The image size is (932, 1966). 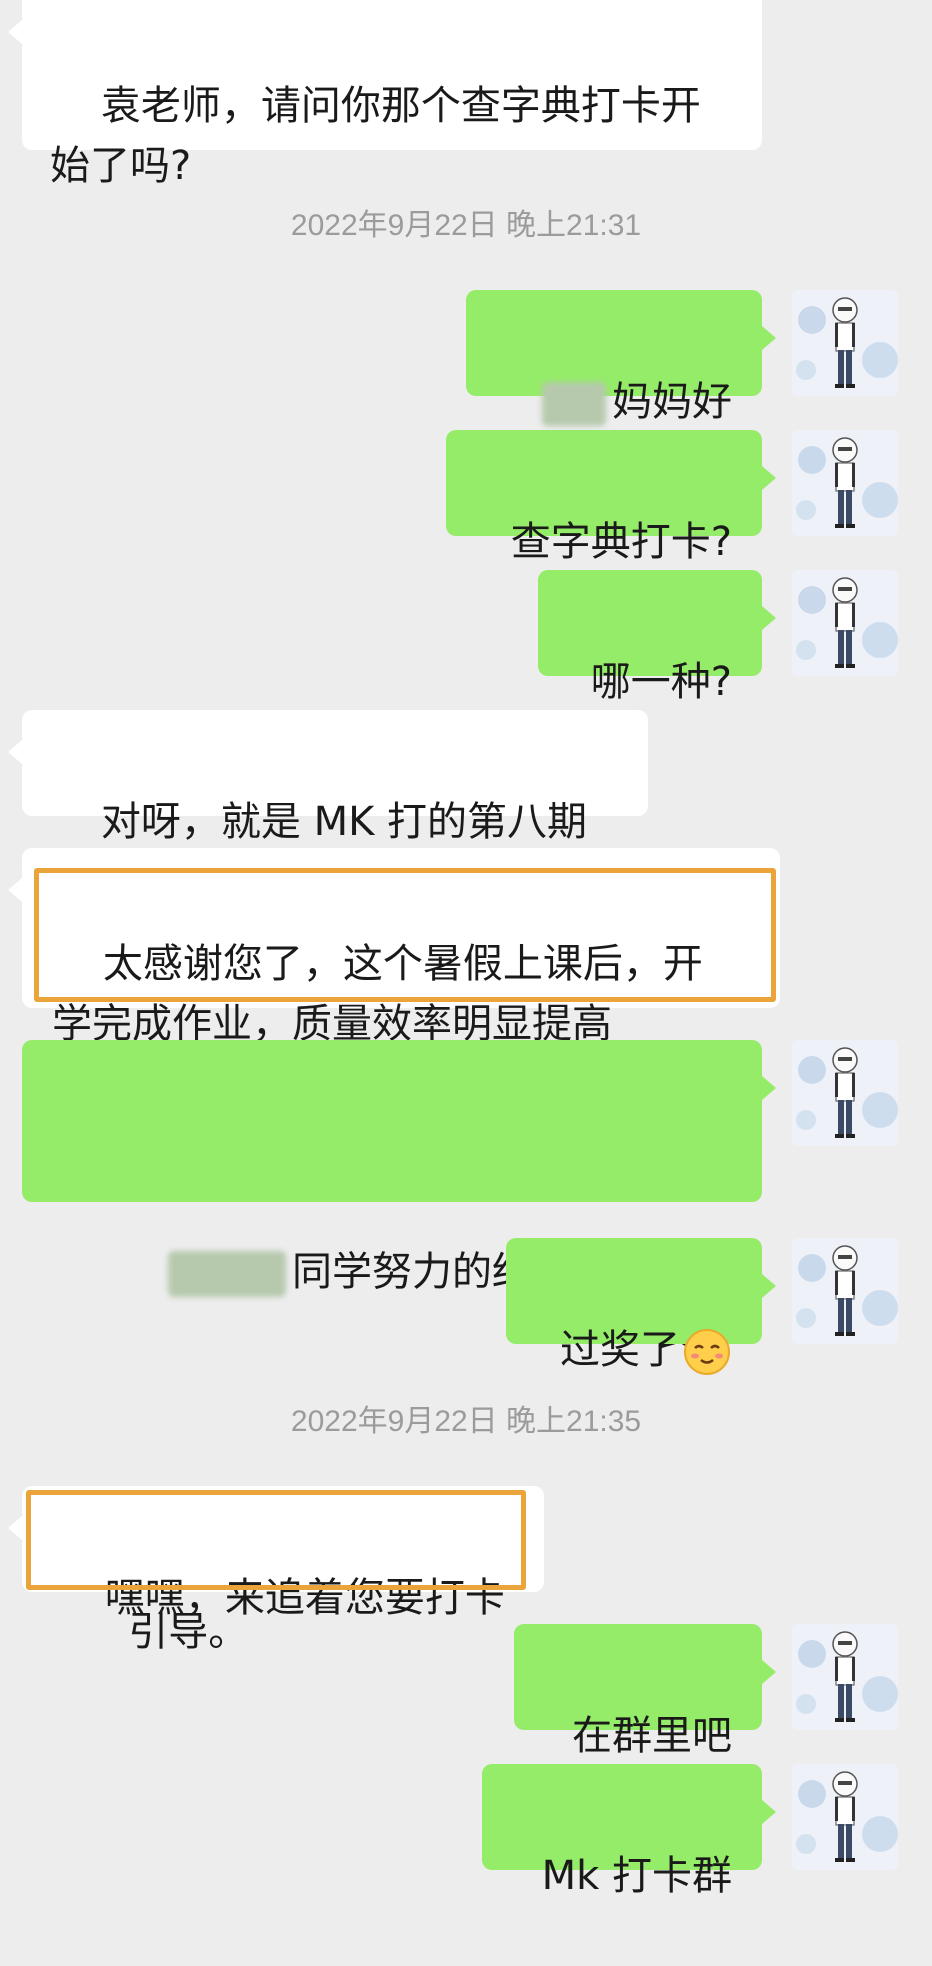 What do you see at coordinates (344, 822) in the screenshot?
I see `message-text: 对呀，就是 MK 打的第八期` at bounding box center [344, 822].